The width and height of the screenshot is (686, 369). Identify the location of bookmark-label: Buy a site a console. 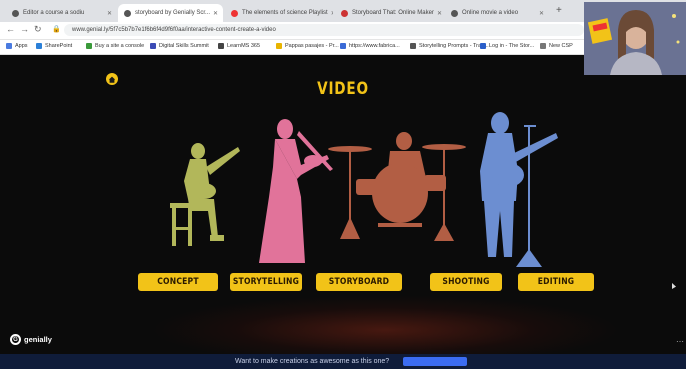
(120, 46).